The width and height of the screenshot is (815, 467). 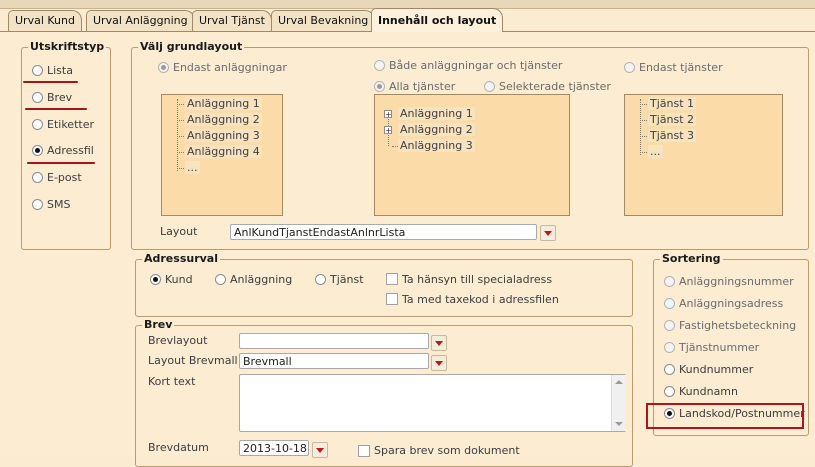 I want to click on label-specialadress: Ta hänsyn till specialadress, so click(x=477, y=279).